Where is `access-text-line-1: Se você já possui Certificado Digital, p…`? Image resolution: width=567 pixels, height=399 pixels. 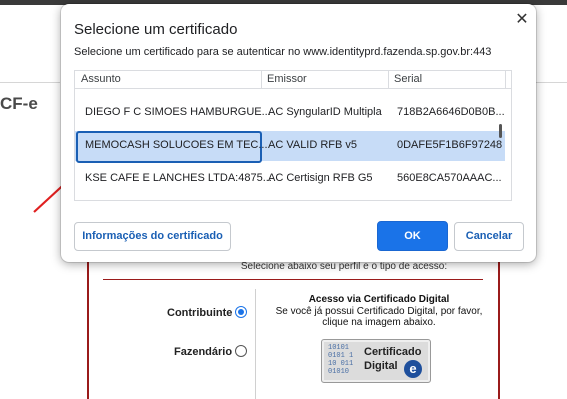
access-text-line-1: Se você já possui Certificado Digital, p… is located at coordinates (379, 311).